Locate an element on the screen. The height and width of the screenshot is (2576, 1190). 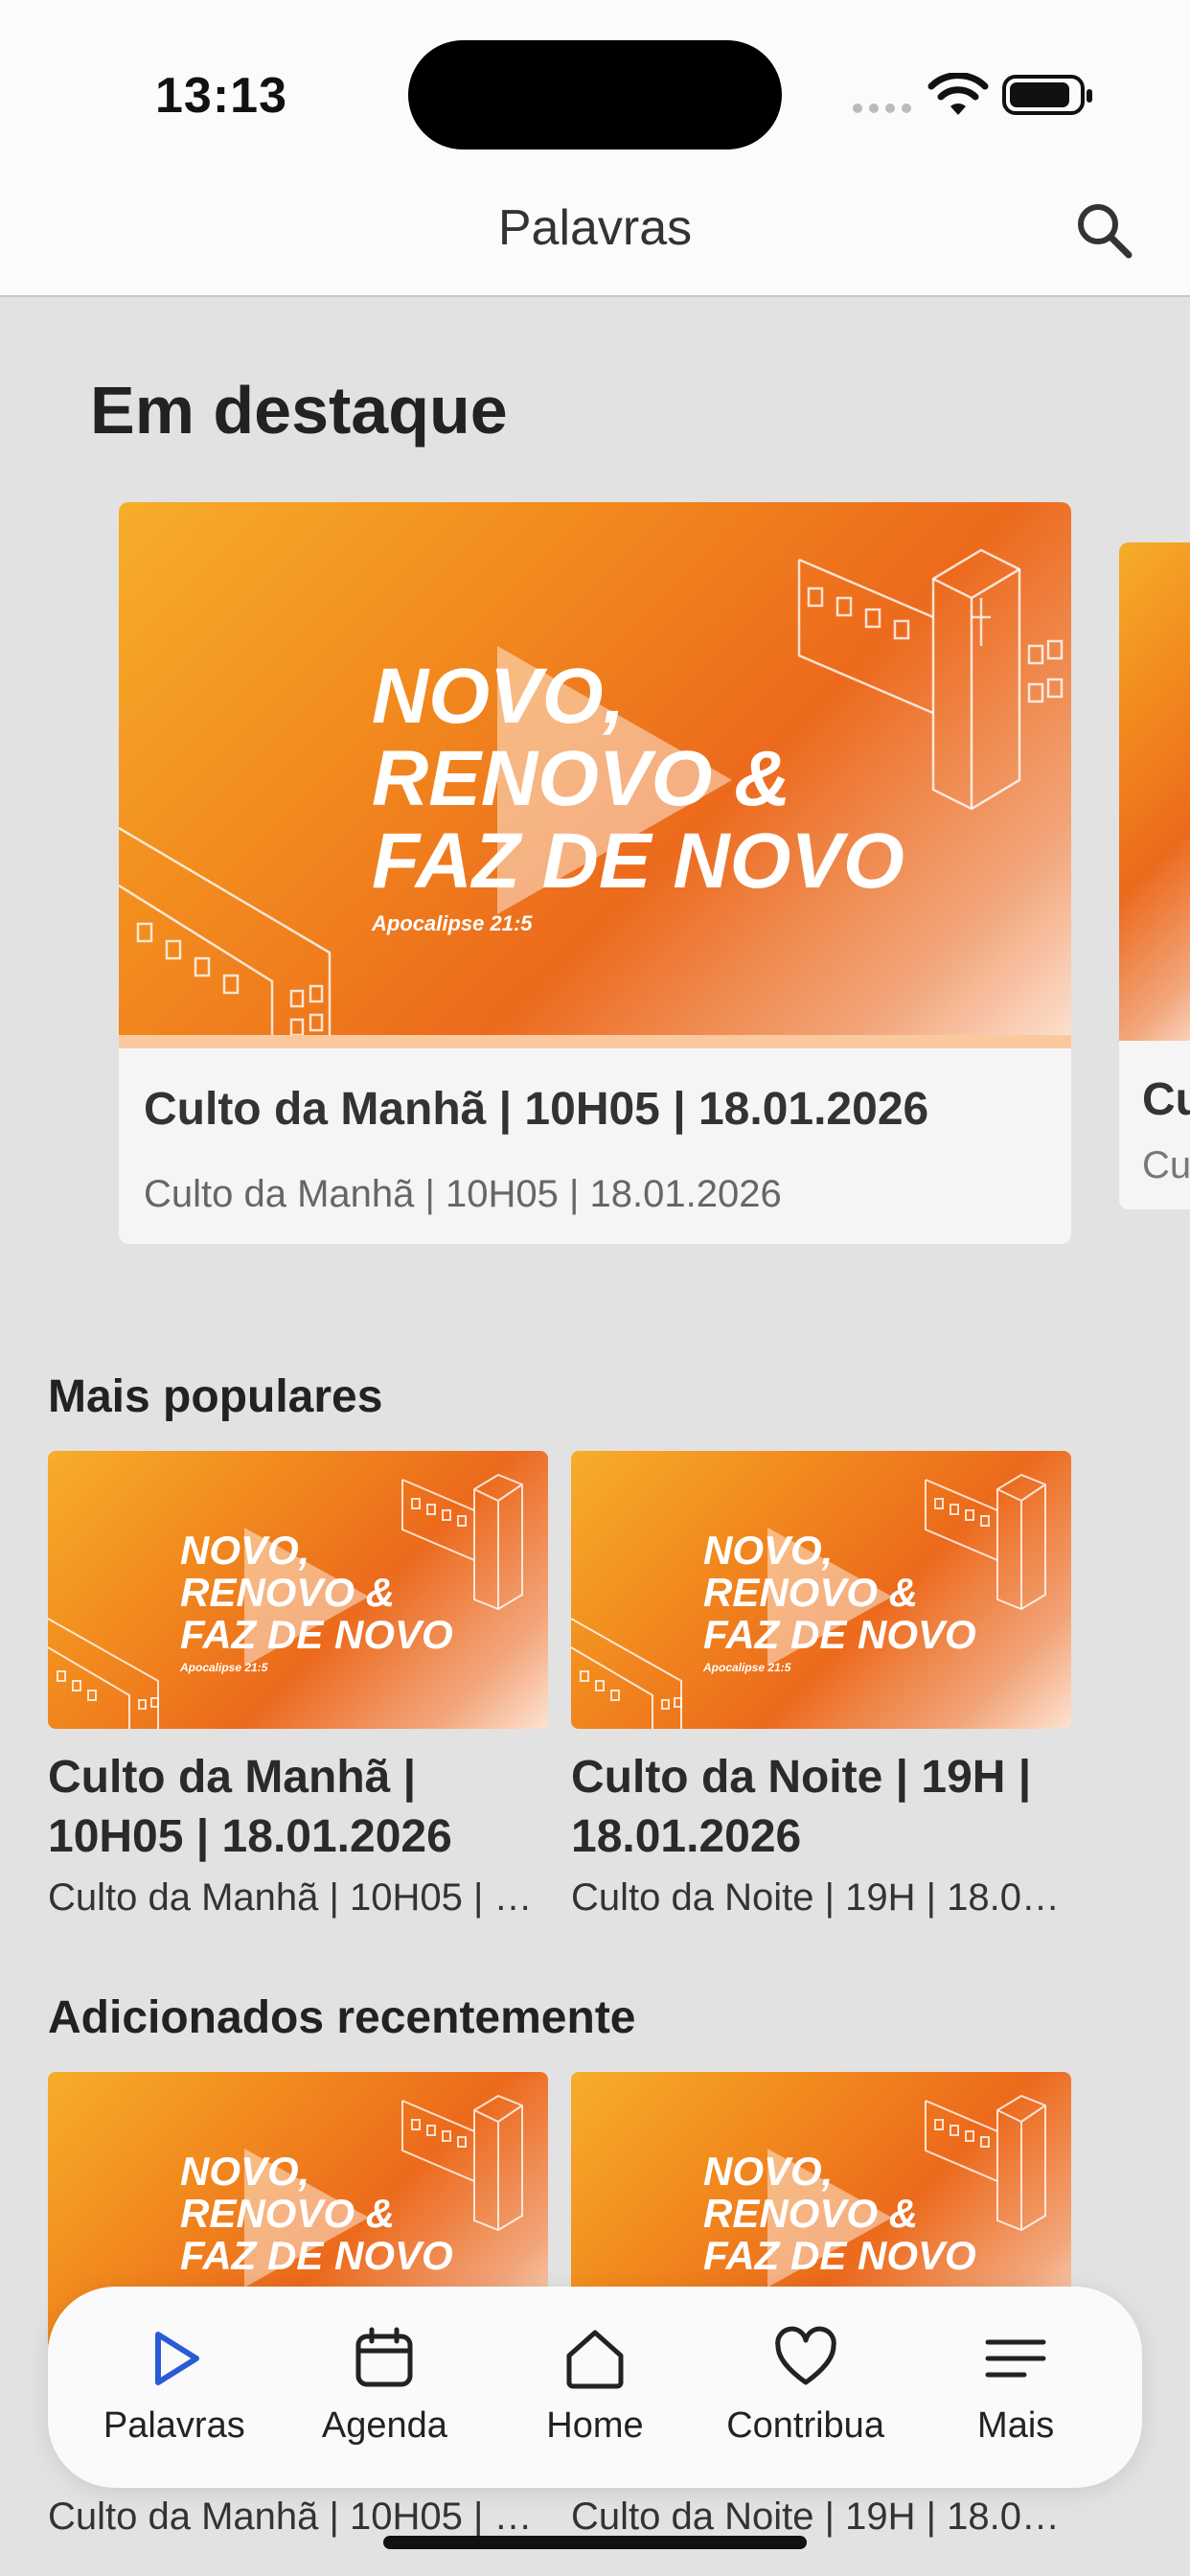
featured-next-subtitle: Cu is located at coordinates (1166, 1165).